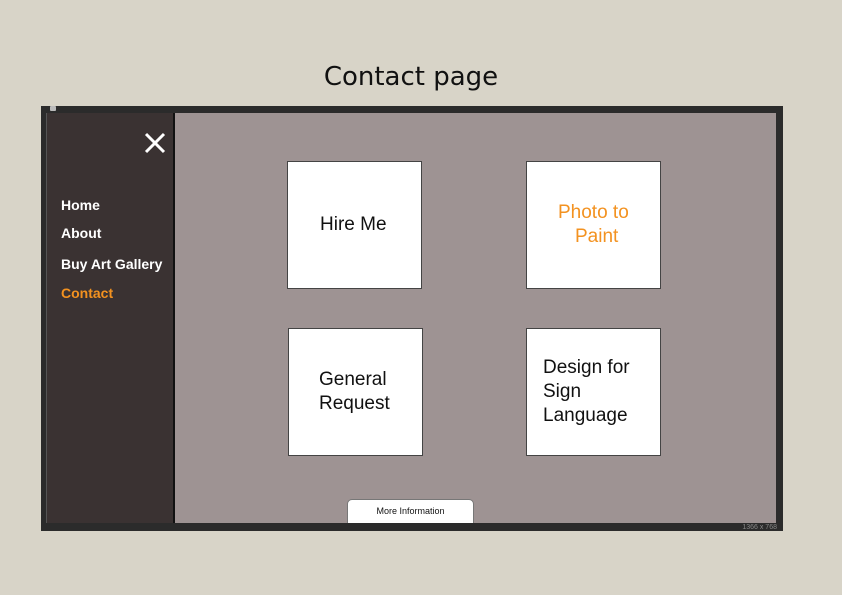 This screenshot has width=842, height=595. Describe the element at coordinates (353, 379) in the screenshot. I see `general-request-label-line1: General` at that location.